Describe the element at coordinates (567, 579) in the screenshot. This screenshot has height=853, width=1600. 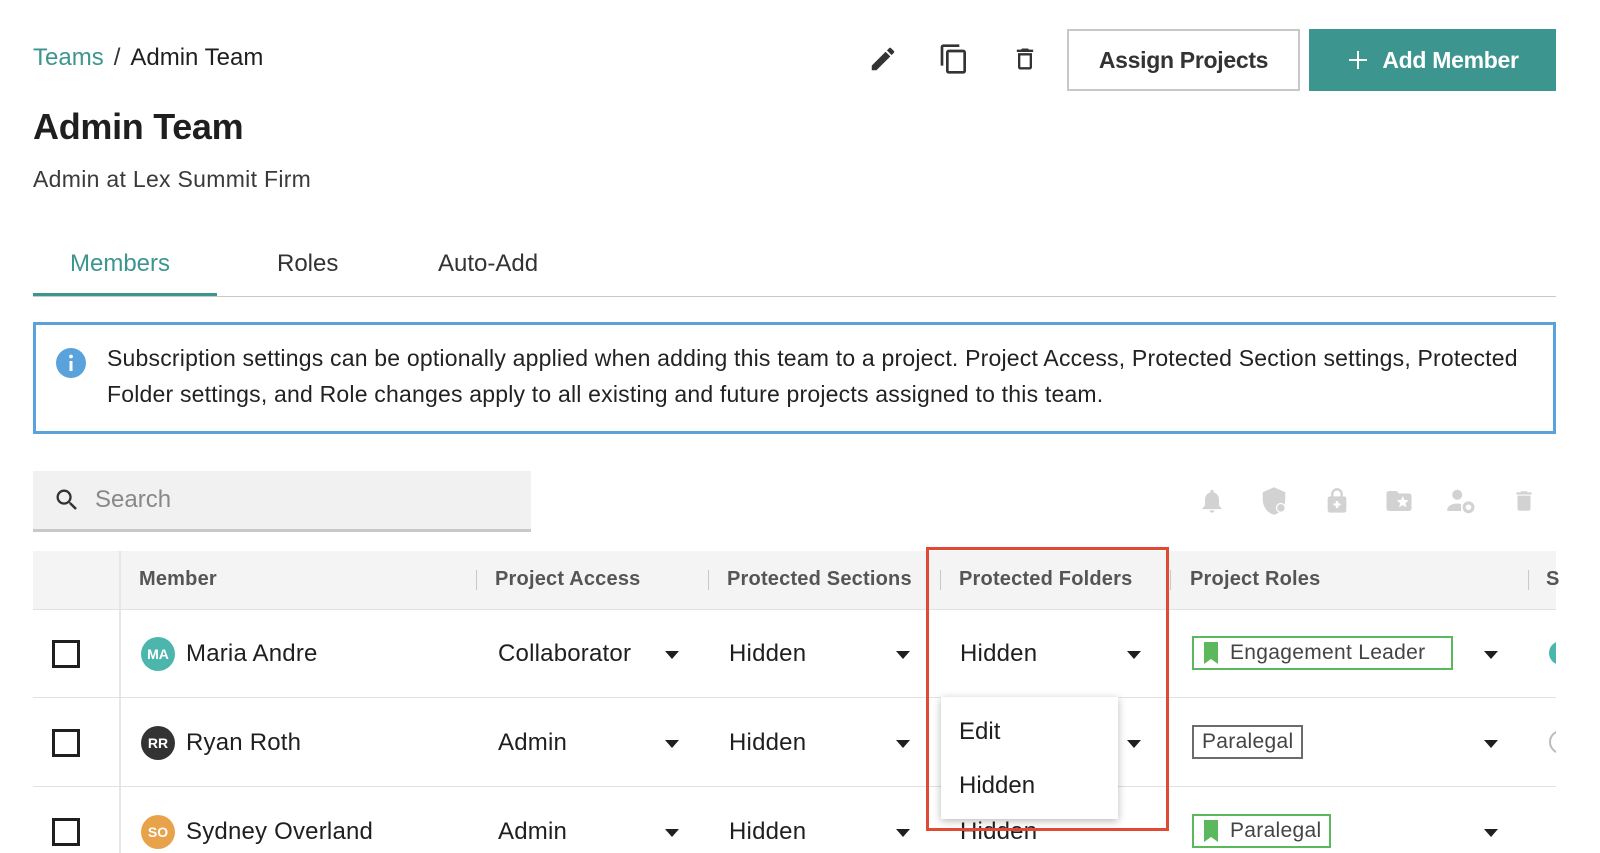
I see `column-header-project-access: Project Access` at that location.